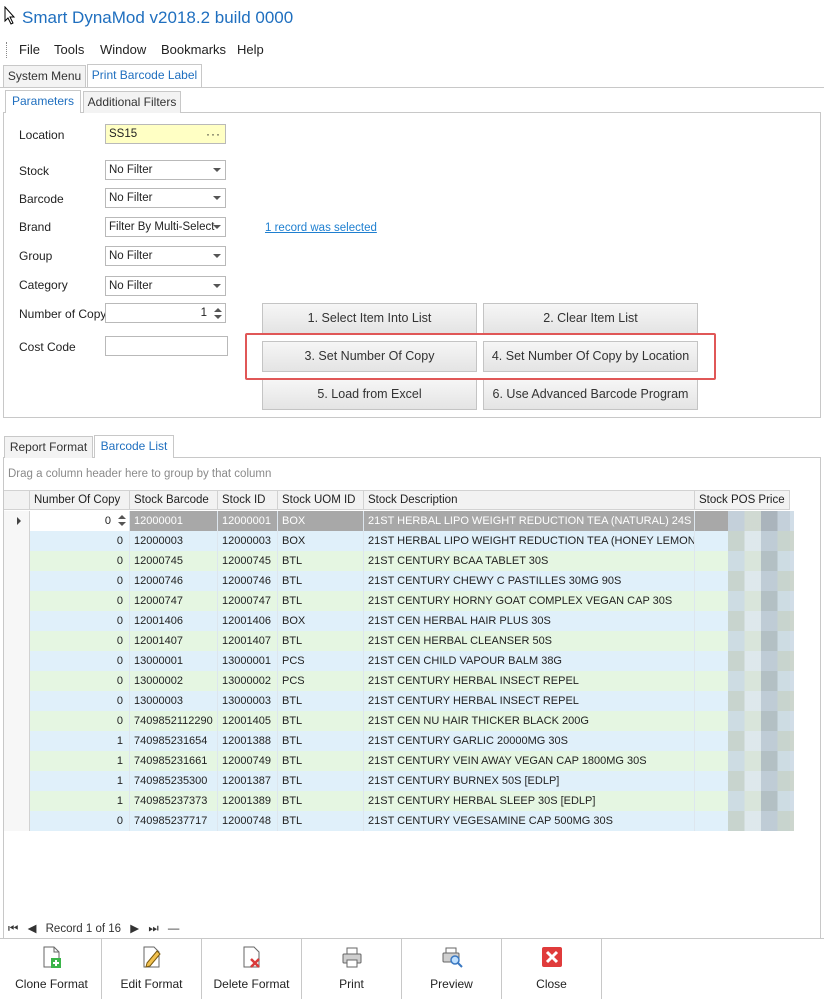 This screenshot has width=824, height=1000. I want to click on stock-id-cell: 12001406, so click(248, 621).